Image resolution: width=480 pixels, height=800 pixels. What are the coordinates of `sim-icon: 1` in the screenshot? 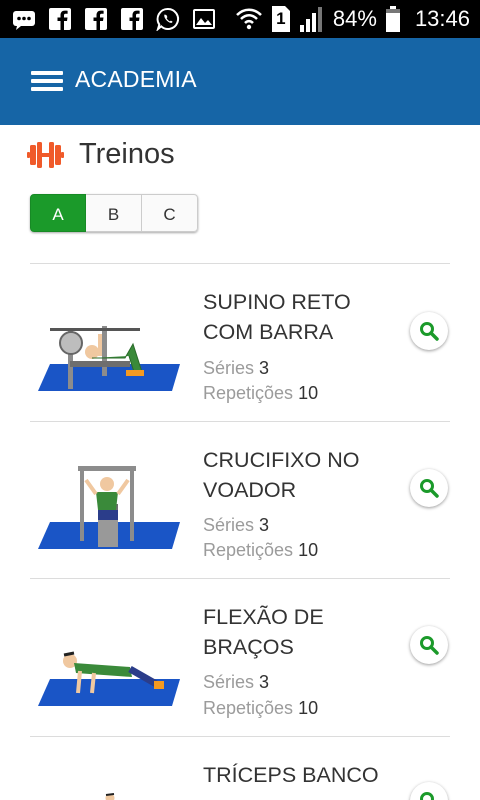 It's located at (281, 19).